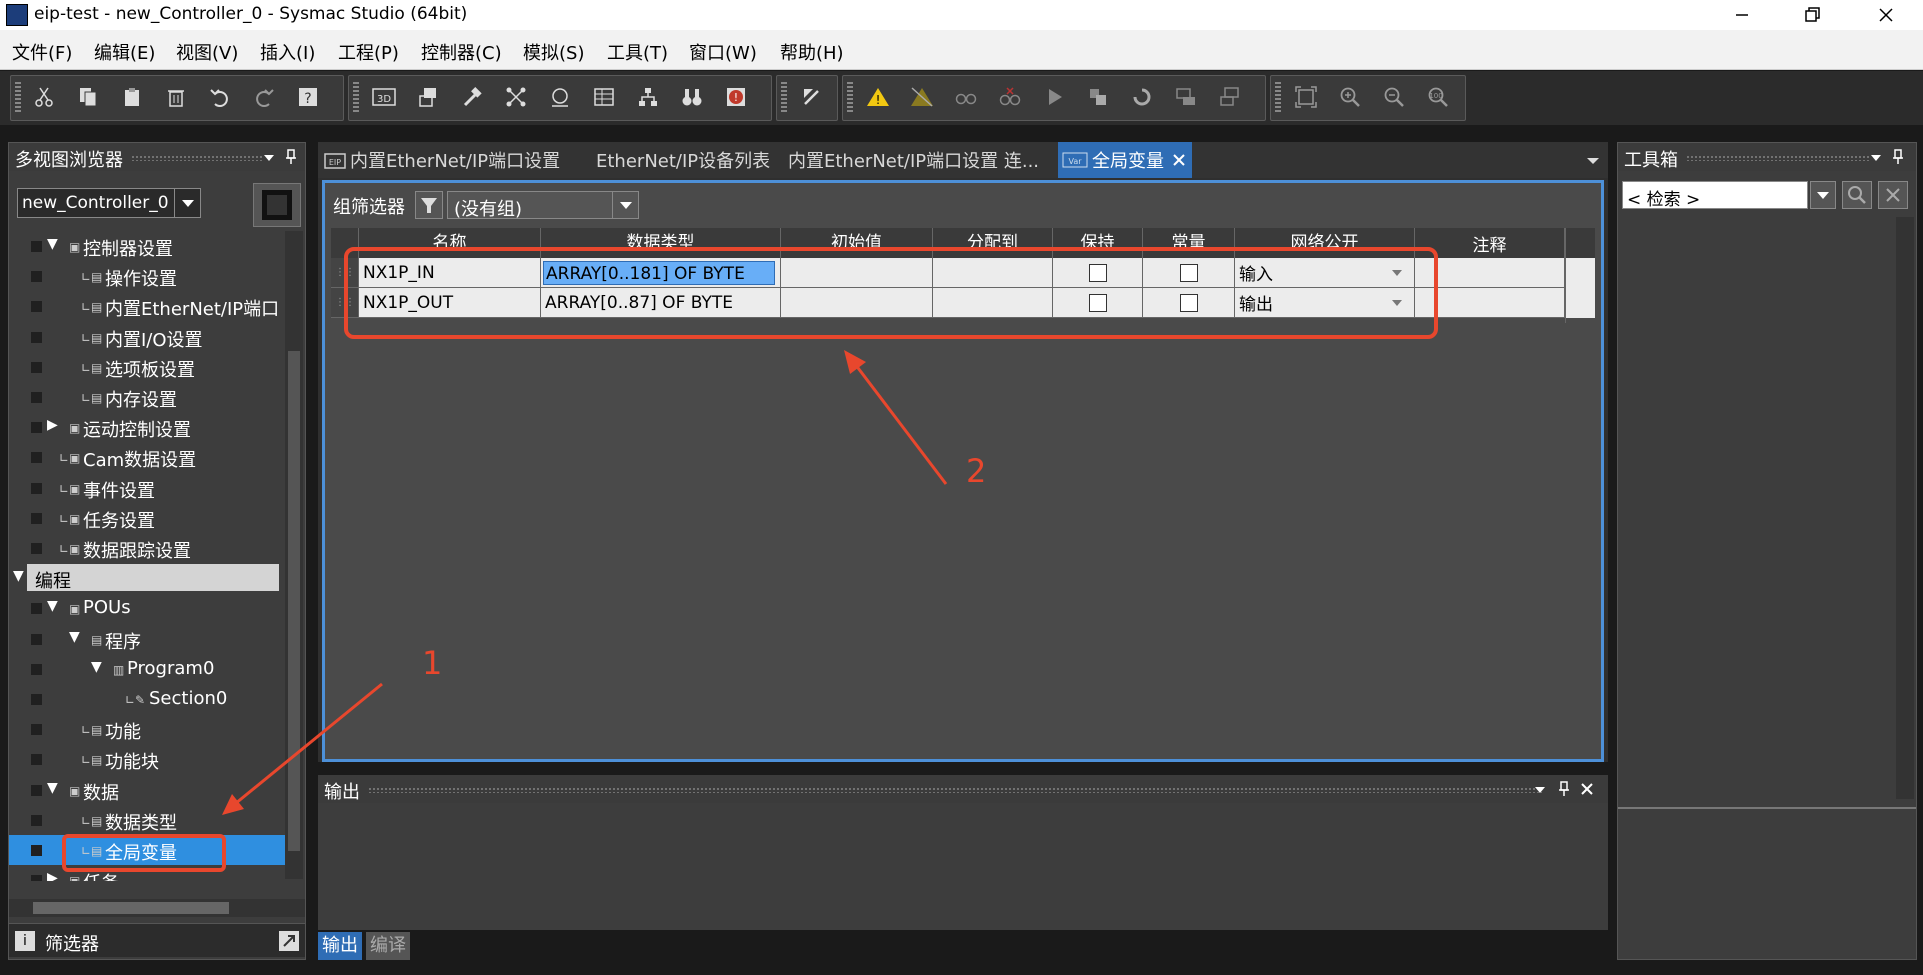 This screenshot has width=1923, height=975. I want to click on annotation-label-2: 2, so click(976, 471).